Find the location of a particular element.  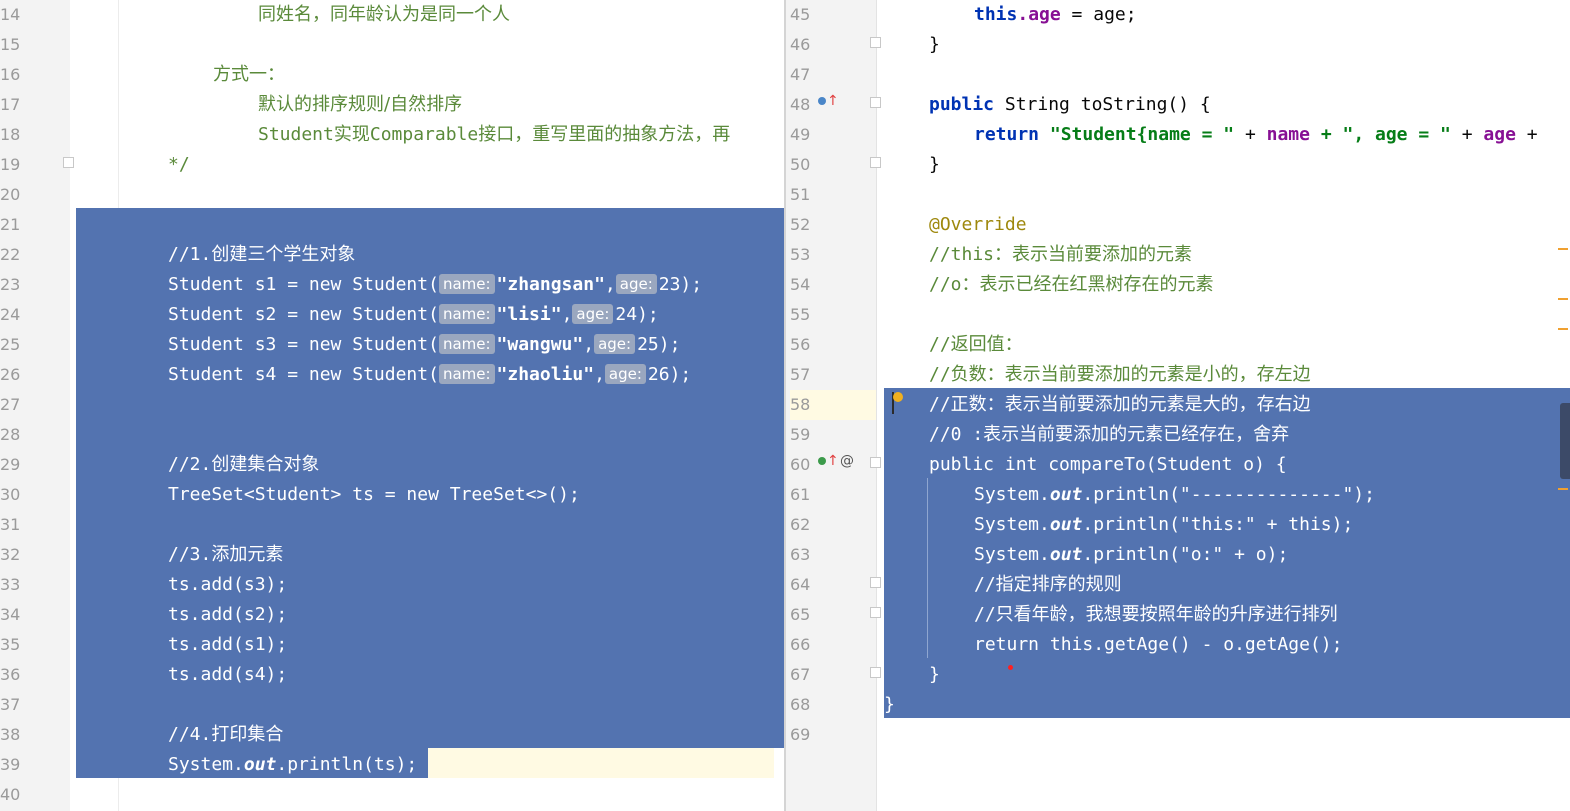

code-line: 59 //0 :表示当前要添加的元素已经存在，舍弃 is located at coordinates (1178, 435).